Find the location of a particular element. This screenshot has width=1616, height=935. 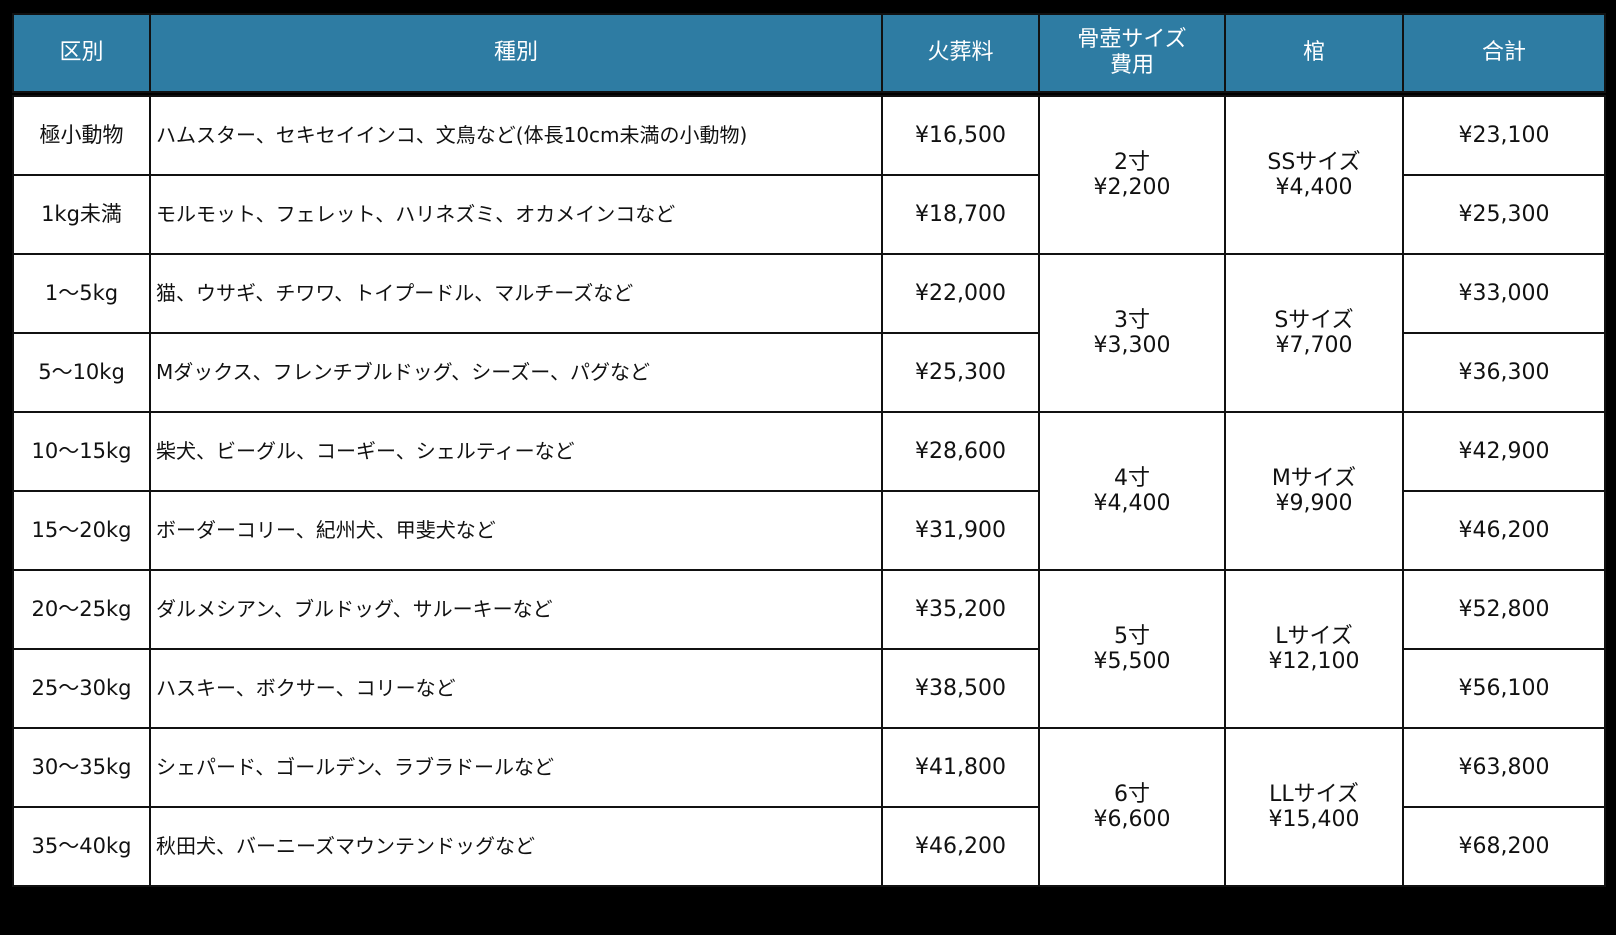

urn-cell: 3寸 ¥3,300 is located at coordinates (1132, 333).